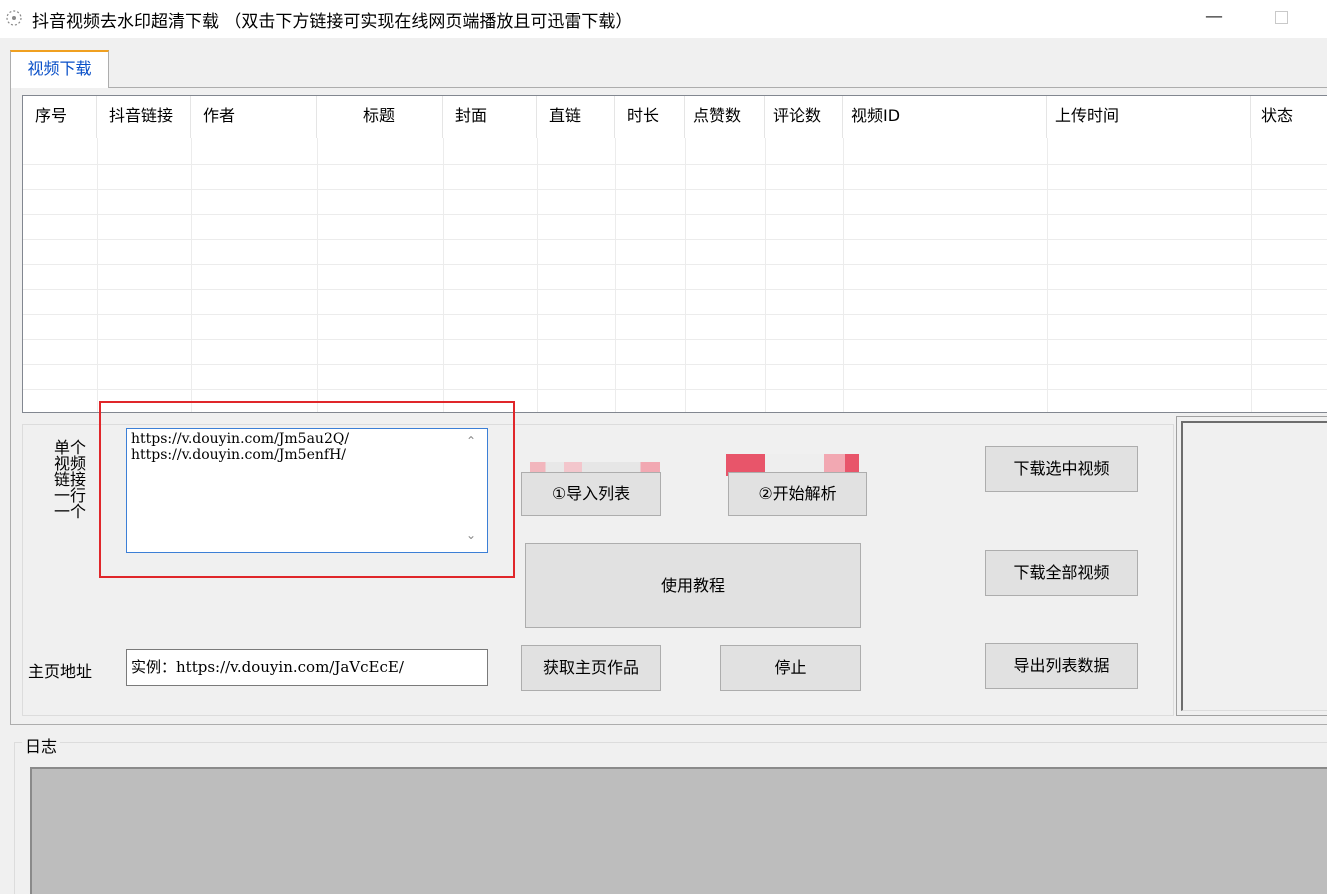  I want to click on stop-button: 停止, so click(790, 668).